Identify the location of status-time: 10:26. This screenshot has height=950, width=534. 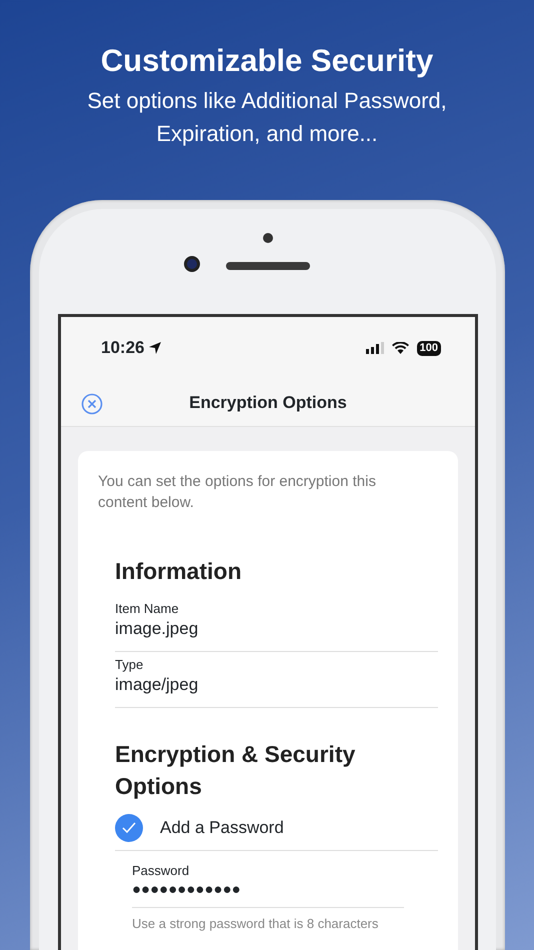
(122, 348).